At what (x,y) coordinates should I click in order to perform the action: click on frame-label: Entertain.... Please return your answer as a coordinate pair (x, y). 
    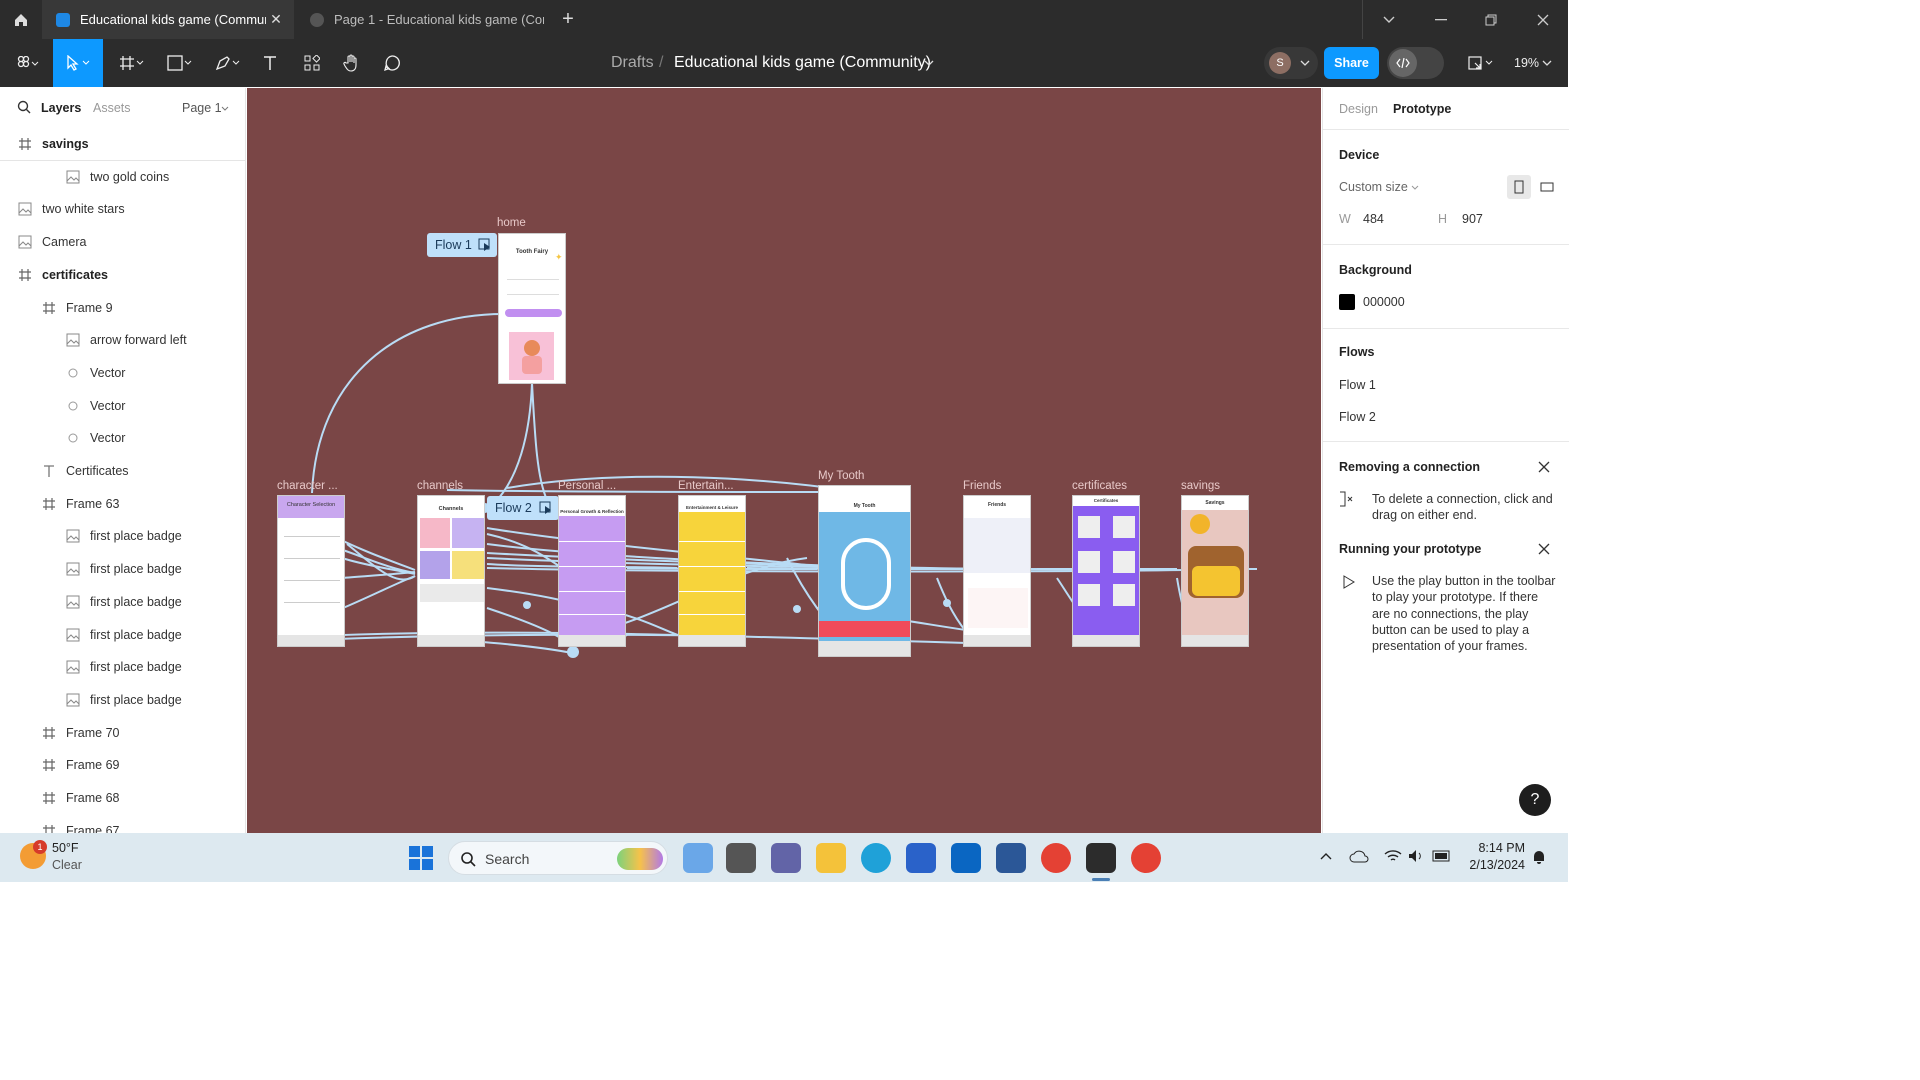
    Looking at the image, I should click on (706, 486).